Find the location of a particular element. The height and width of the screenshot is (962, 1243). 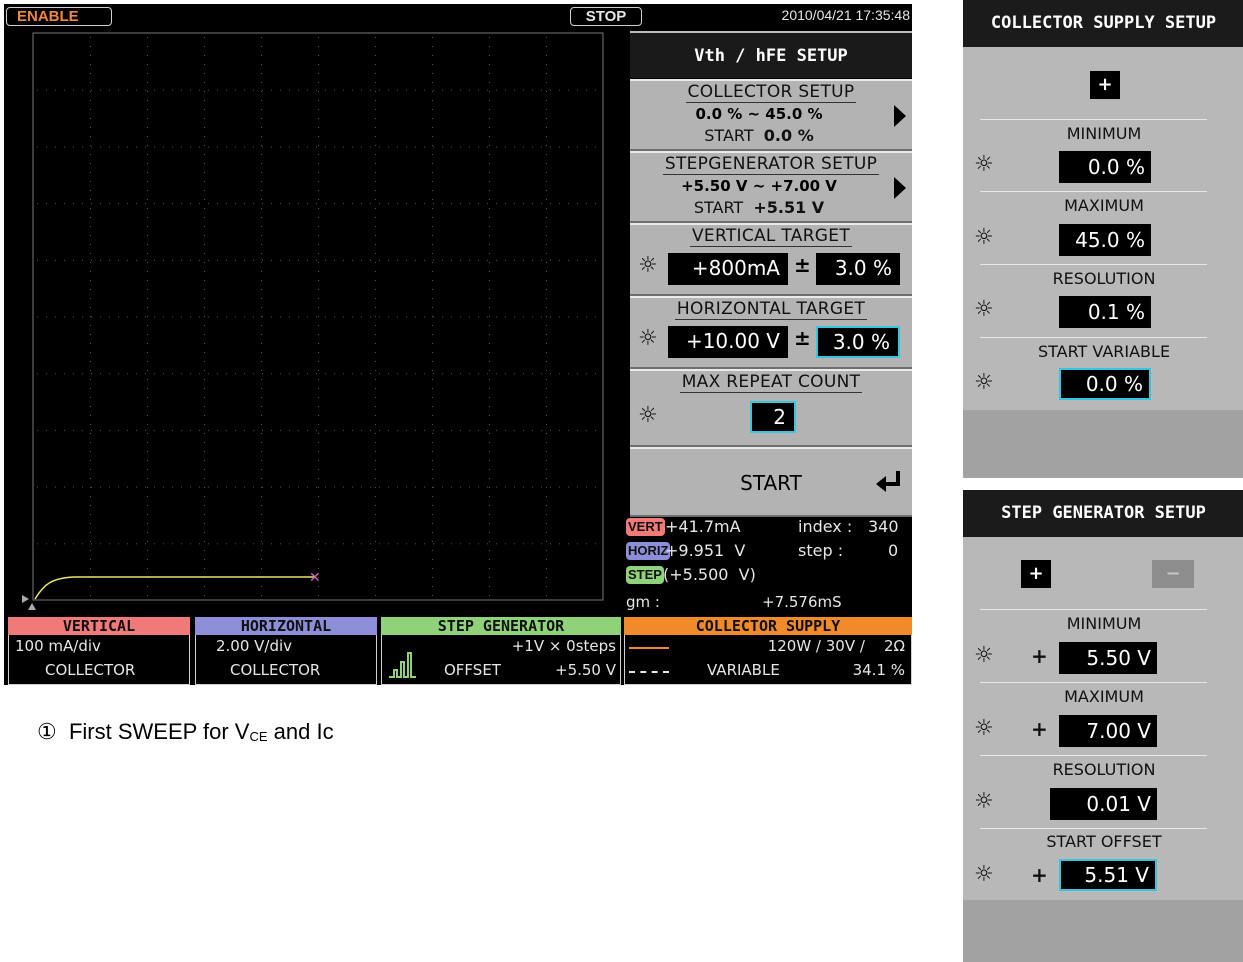

start-label: START is located at coordinates (771, 483).